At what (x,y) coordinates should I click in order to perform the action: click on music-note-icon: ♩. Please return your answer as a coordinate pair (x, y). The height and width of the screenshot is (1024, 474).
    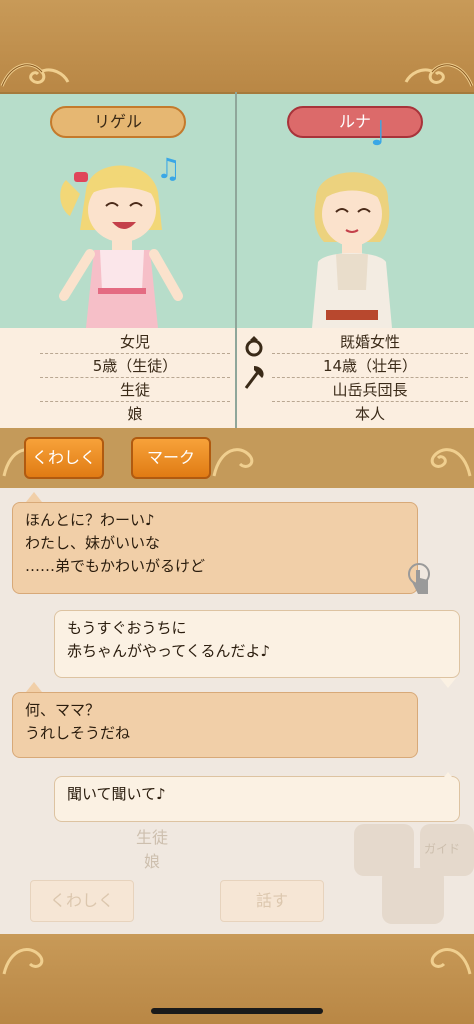
    Looking at the image, I should click on (378, 134).